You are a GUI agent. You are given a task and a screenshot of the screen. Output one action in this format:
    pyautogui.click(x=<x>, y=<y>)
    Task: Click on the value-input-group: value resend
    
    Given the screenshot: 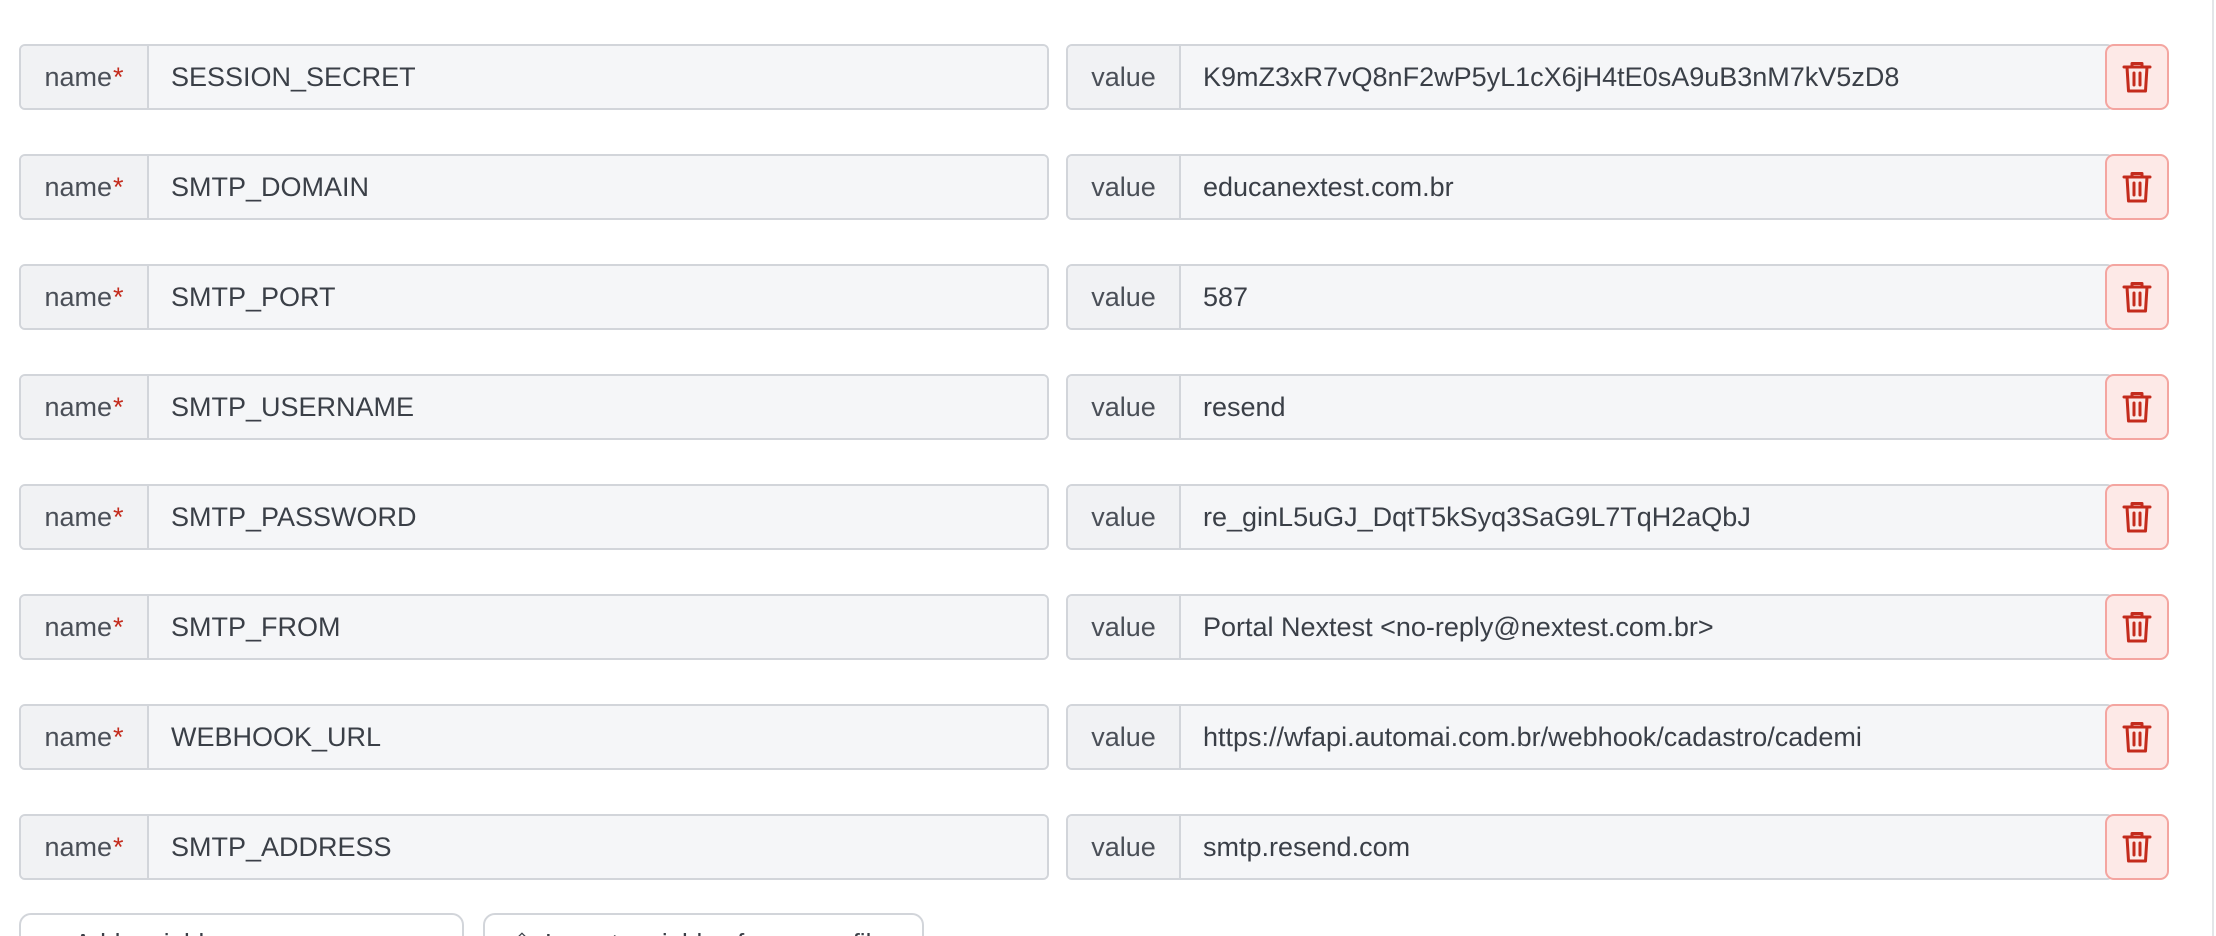 What is the action you would take?
    pyautogui.click(x=1589, y=407)
    